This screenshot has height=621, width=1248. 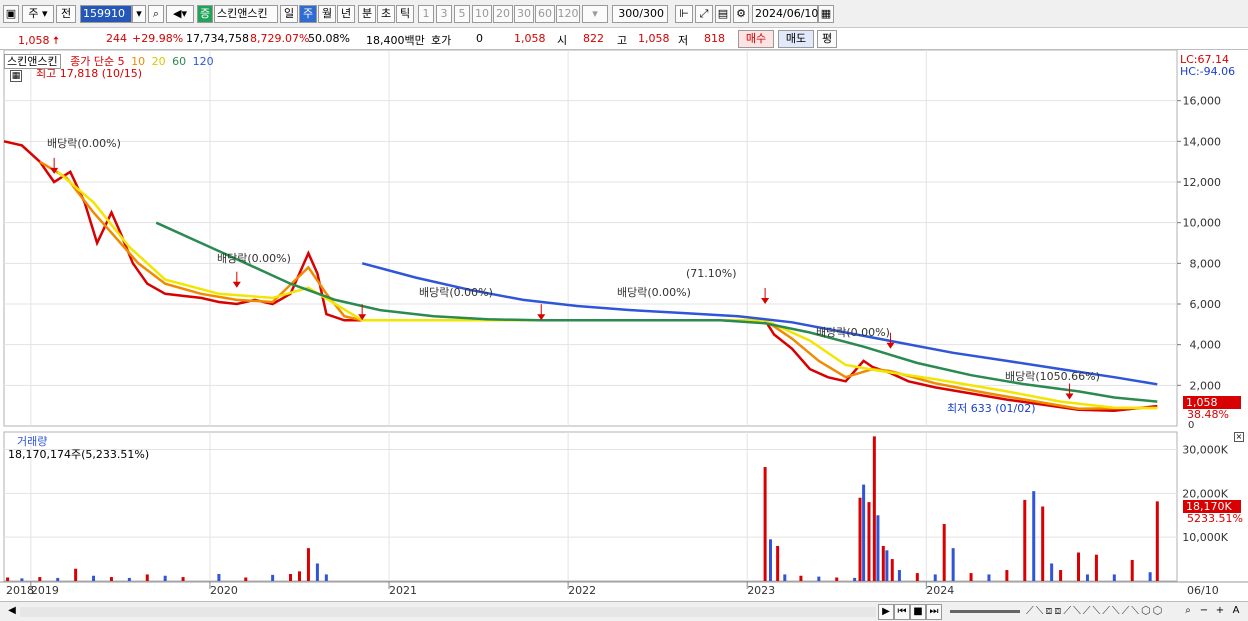 What do you see at coordinates (1188, 612) in the screenshot?
I see `magnifier-icon: ⌕` at bounding box center [1188, 612].